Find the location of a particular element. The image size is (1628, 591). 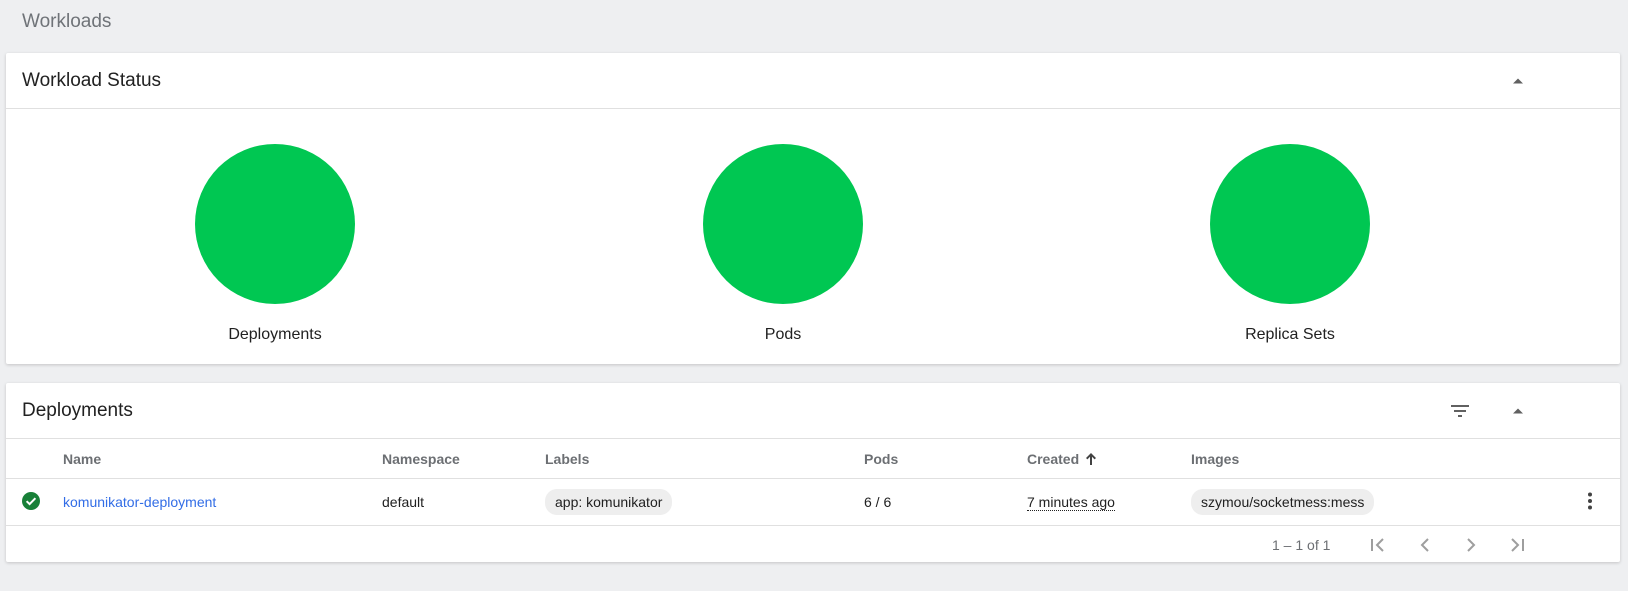

column-header-labels: Labels is located at coordinates (704, 459).